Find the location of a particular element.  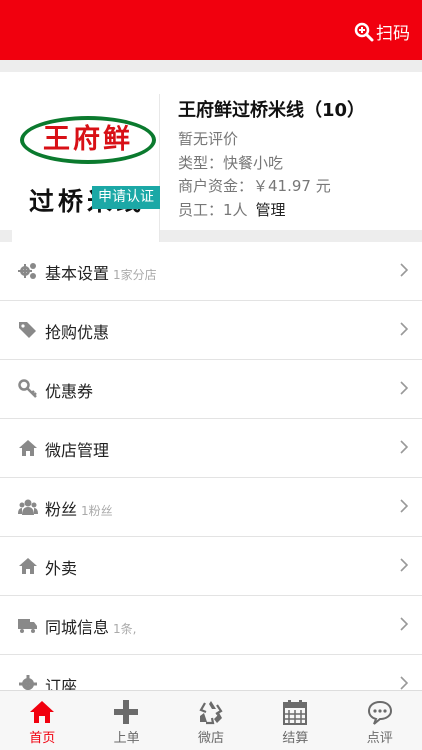

shop-staff-row: 员工：1人 管理 is located at coordinates (271, 211).